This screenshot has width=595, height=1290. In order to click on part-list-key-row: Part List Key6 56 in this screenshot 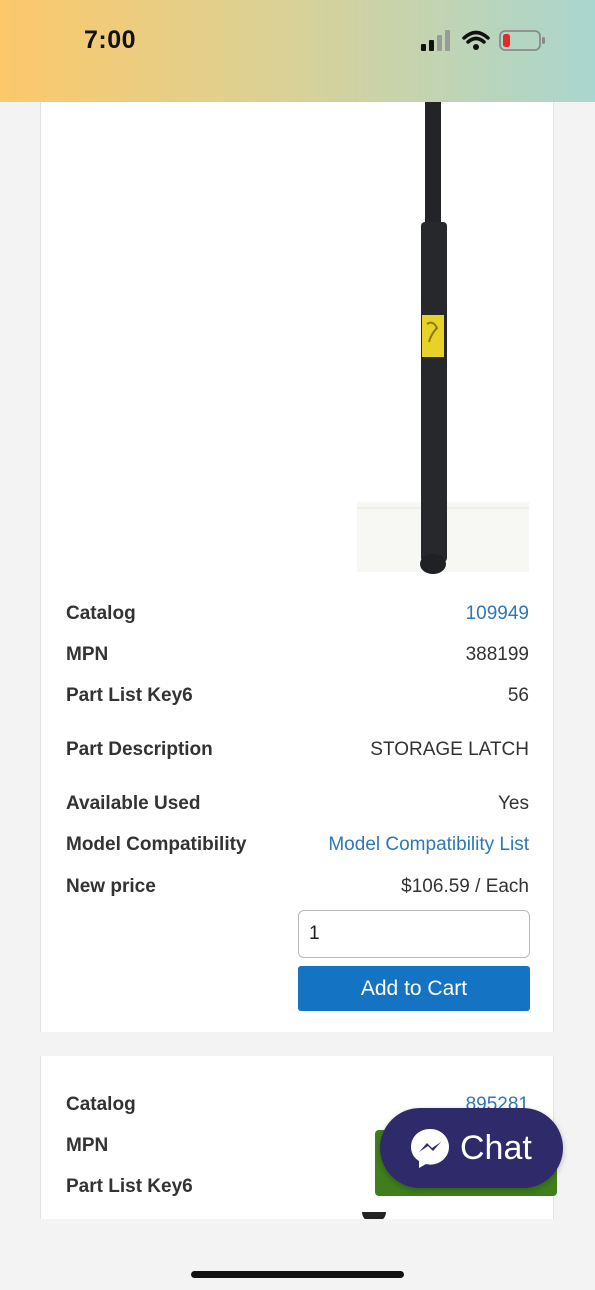, I will do `click(297, 696)`.